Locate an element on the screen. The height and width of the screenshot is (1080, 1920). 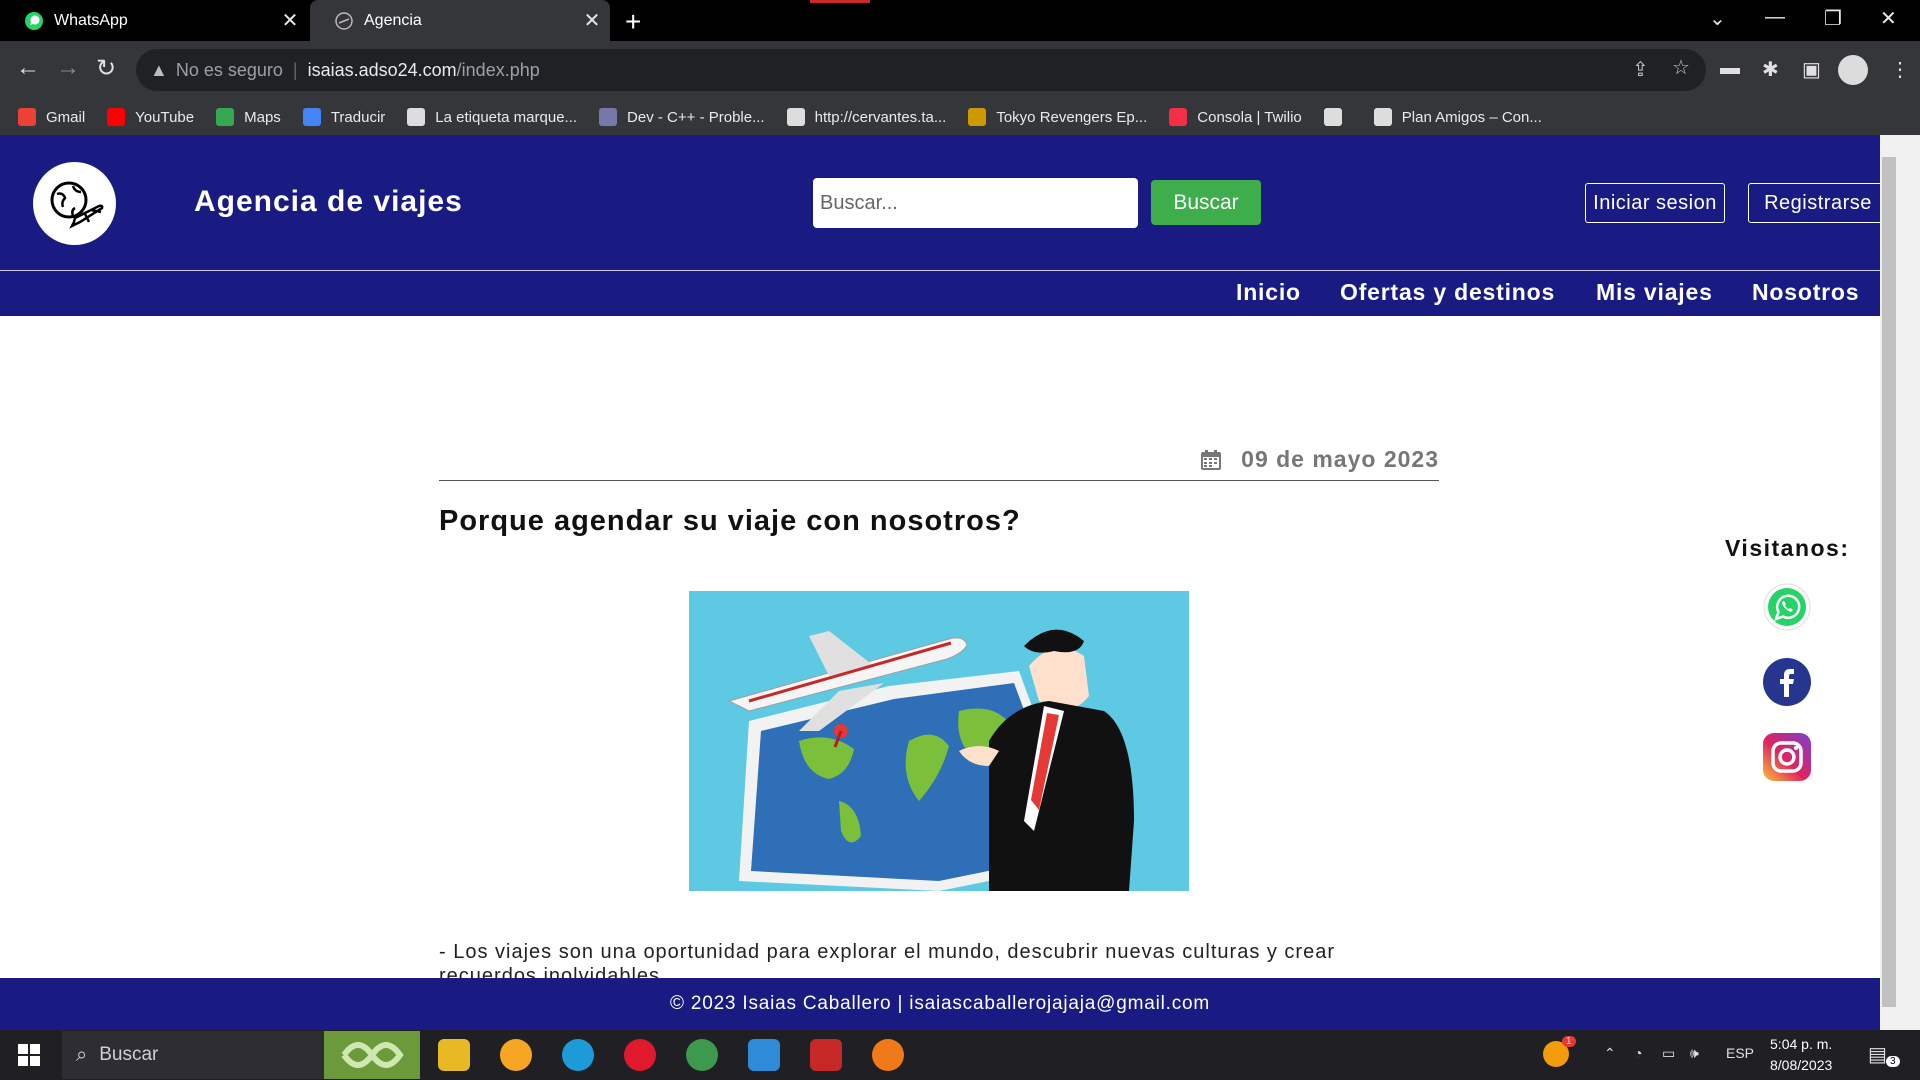
bookmark-item: Gmail is located at coordinates (51, 117).